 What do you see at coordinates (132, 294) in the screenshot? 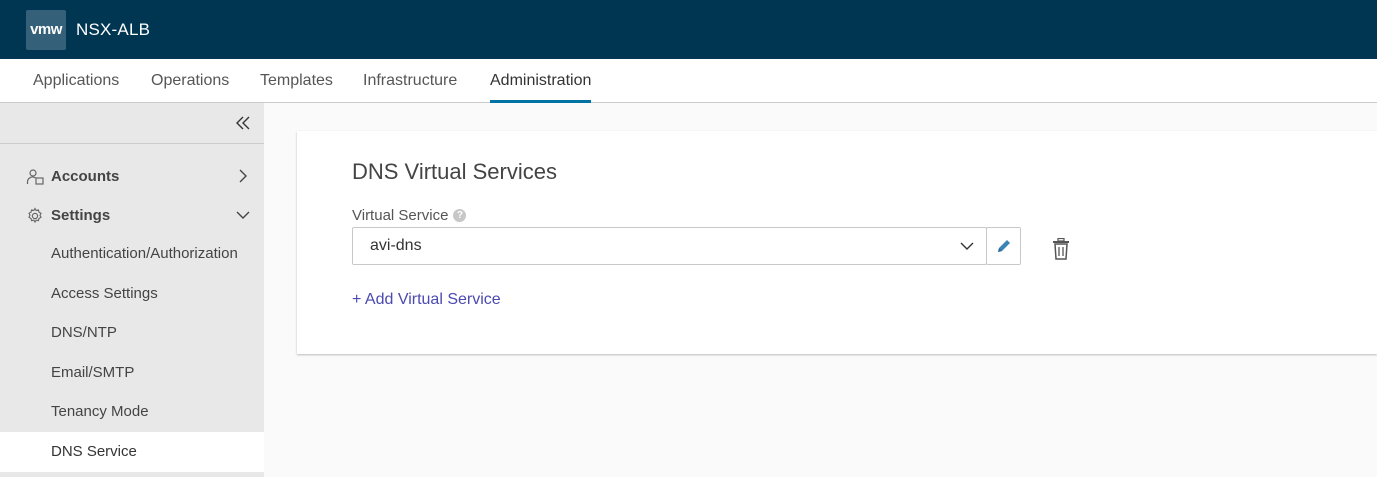
I see `sidebar-item-access-settings: Access Settings` at bounding box center [132, 294].